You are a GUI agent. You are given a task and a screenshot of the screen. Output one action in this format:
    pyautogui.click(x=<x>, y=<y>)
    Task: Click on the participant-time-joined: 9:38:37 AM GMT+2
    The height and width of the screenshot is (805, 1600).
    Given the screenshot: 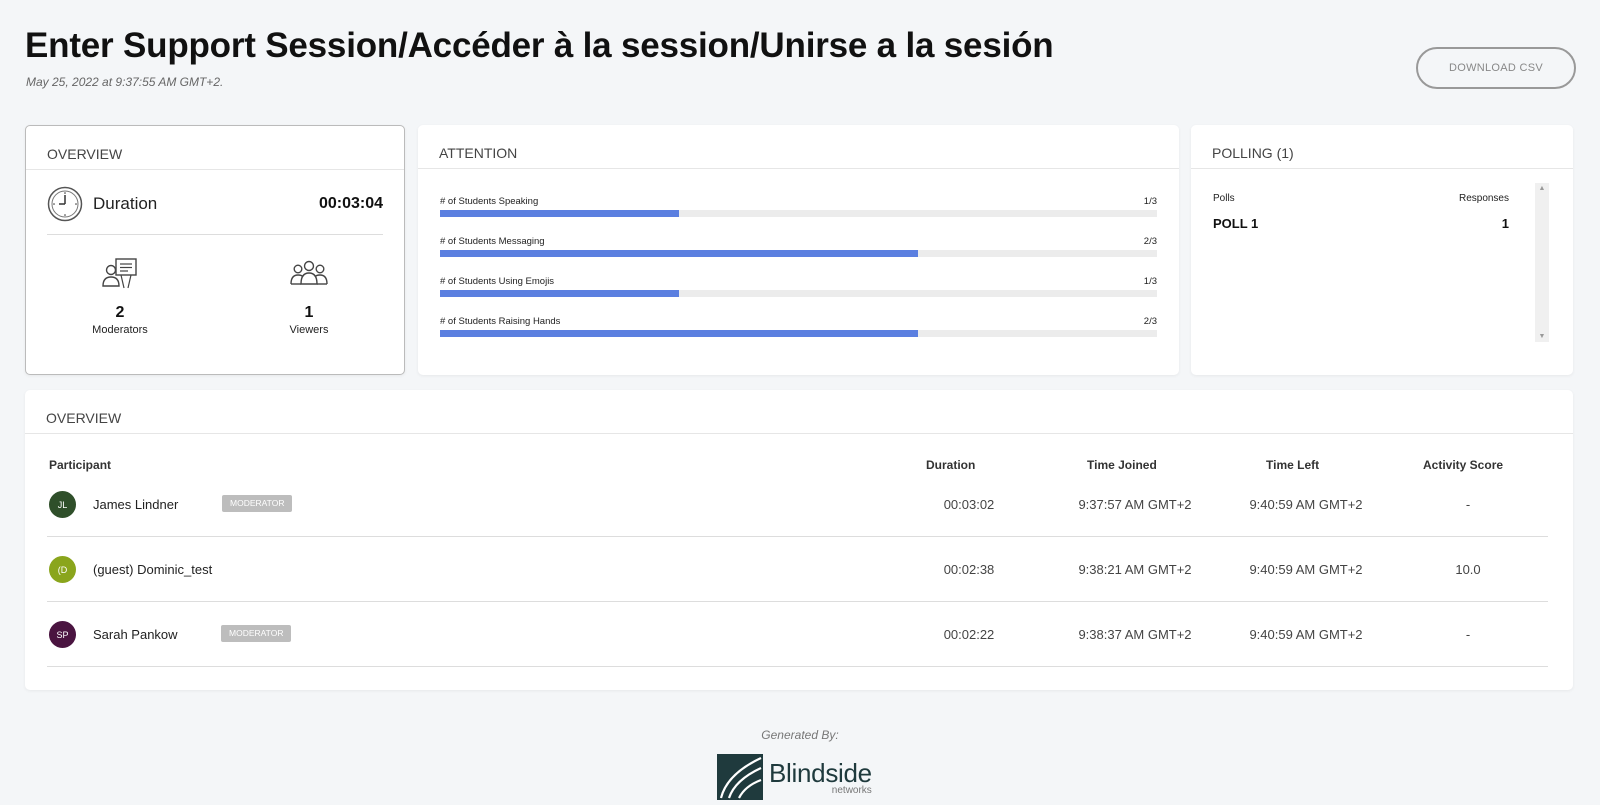 What is the action you would take?
    pyautogui.click(x=1135, y=634)
    